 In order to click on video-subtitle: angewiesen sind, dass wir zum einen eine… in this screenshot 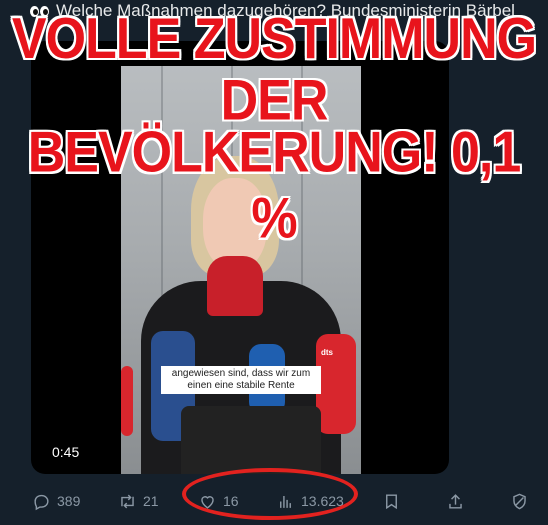, I will do `click(241, 380)`.